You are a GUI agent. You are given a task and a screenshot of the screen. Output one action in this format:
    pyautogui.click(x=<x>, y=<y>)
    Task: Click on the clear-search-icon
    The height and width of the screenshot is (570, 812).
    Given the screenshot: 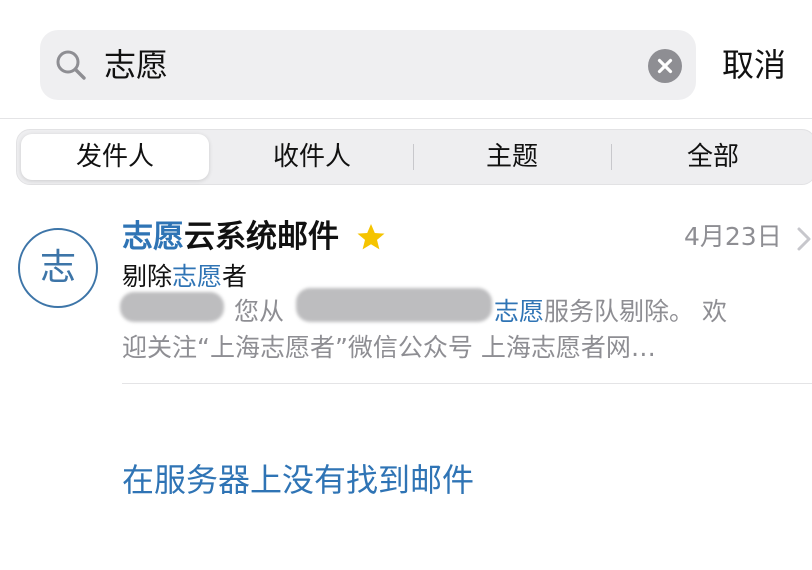 What is the action you would take?
    pyautogui.click(x=665, y=66)
    